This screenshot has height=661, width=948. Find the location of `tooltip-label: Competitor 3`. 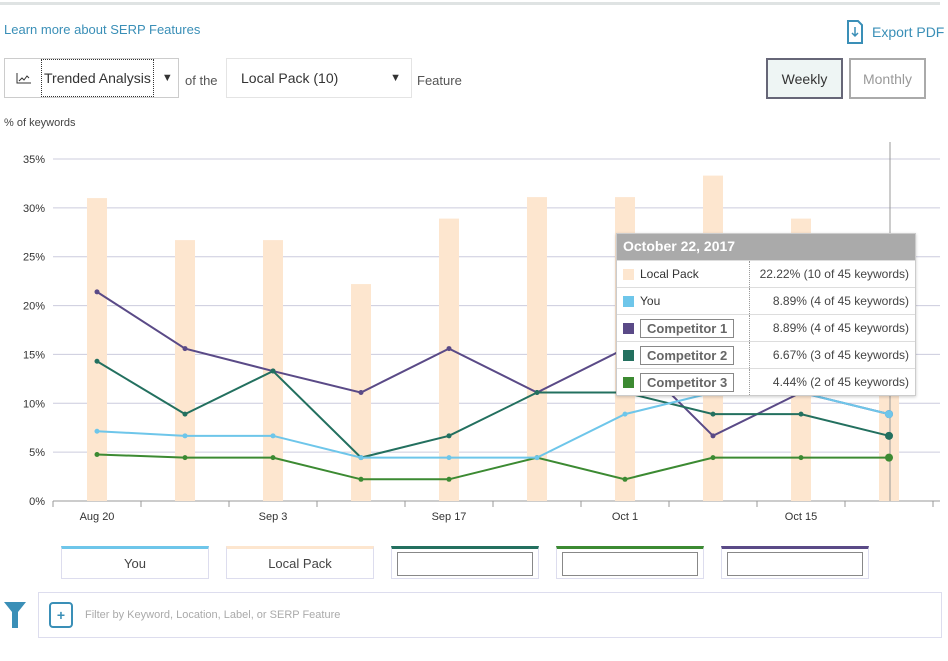

tooltip-label: Competitor 3 is located at coordinates (687, 382).